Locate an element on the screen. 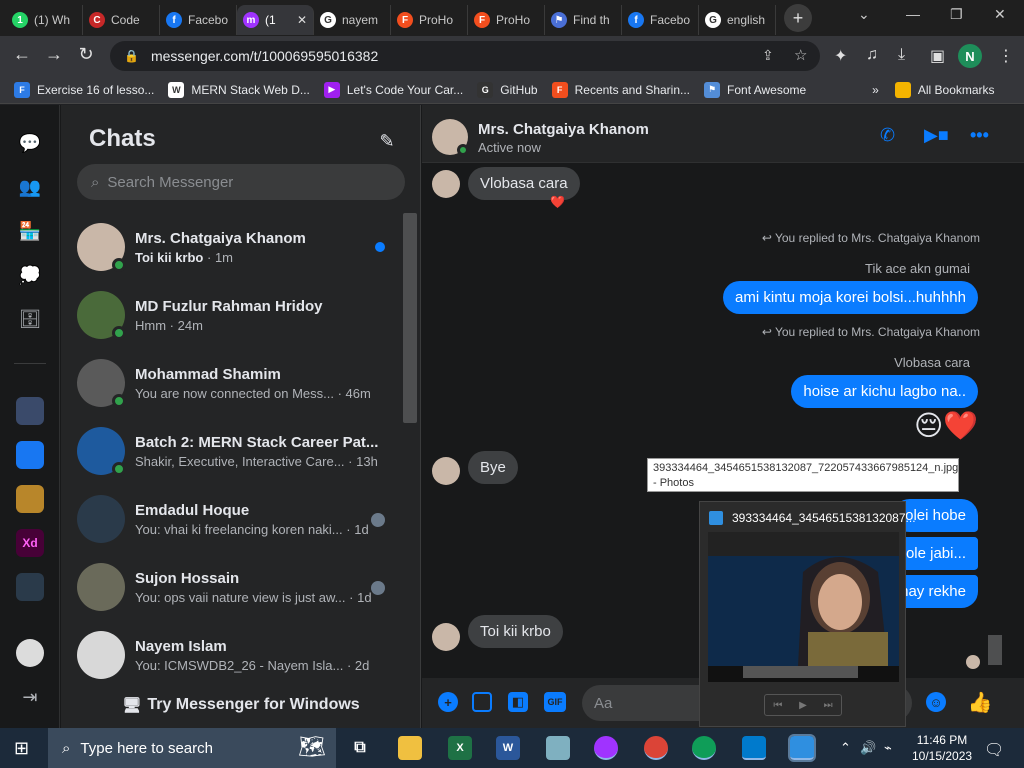 This screenshot has height=768, width=1024. marketplace-icon: 🏪 is located at coordinates (30, 231).